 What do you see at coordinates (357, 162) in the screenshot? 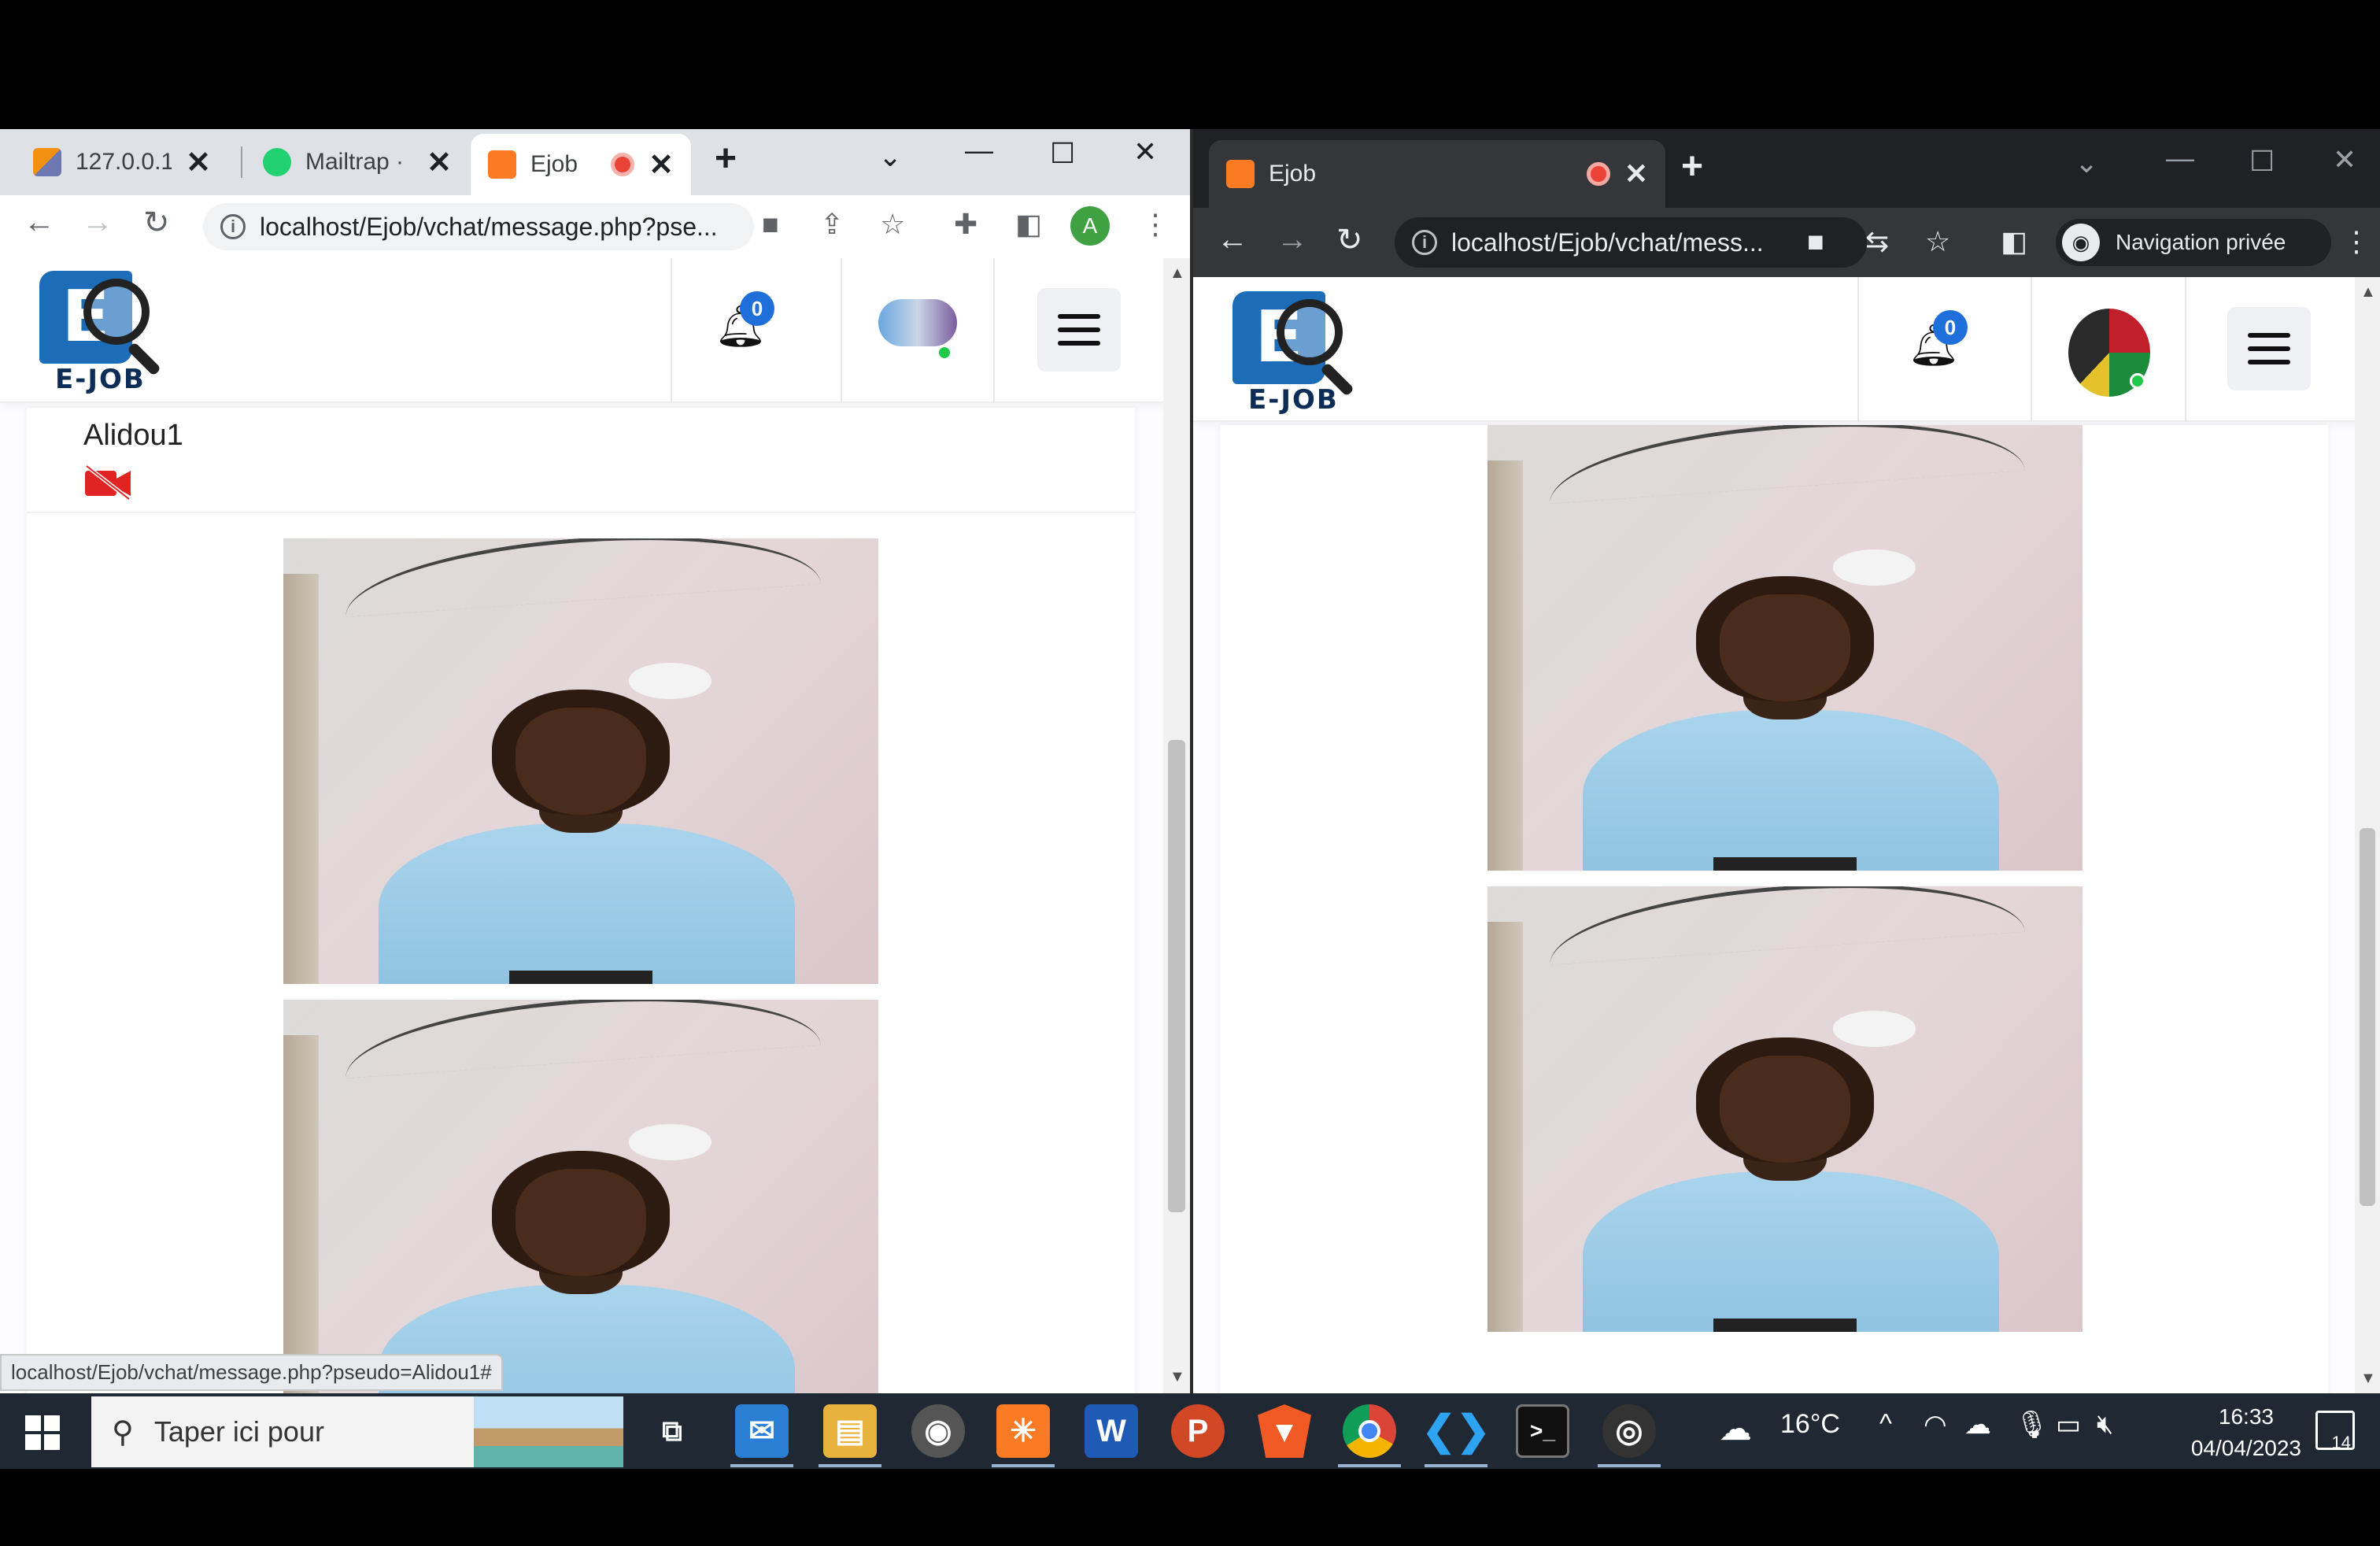
I see `tab-mailtrap: Mailtrap · ✕` at bounding box center [357, 162].